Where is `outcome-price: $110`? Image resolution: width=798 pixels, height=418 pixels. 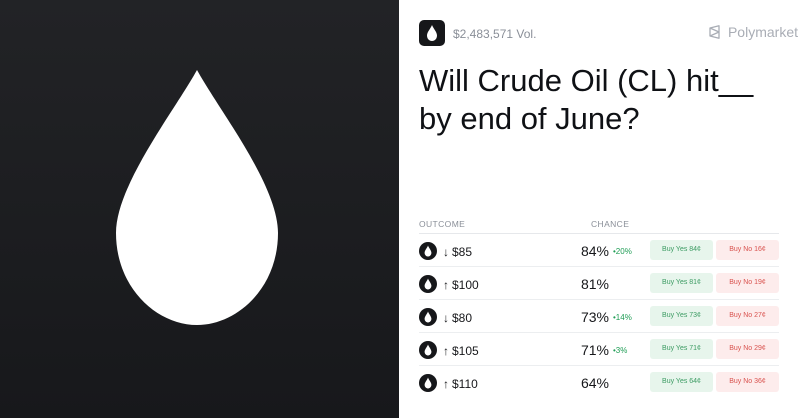
outcome-price: $110 is located at coordinates (465, 384).